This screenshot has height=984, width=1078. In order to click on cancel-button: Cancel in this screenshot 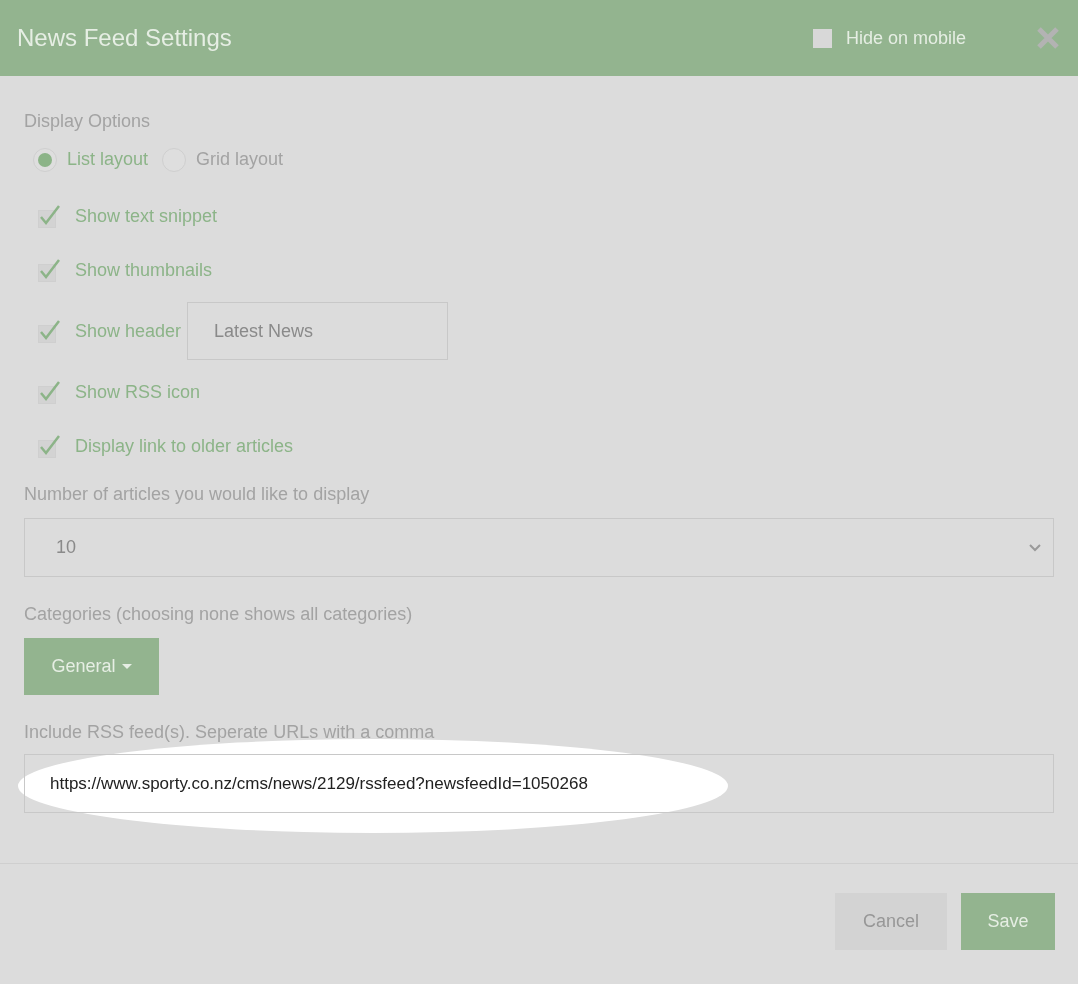, I will do `click(891, 921)`.